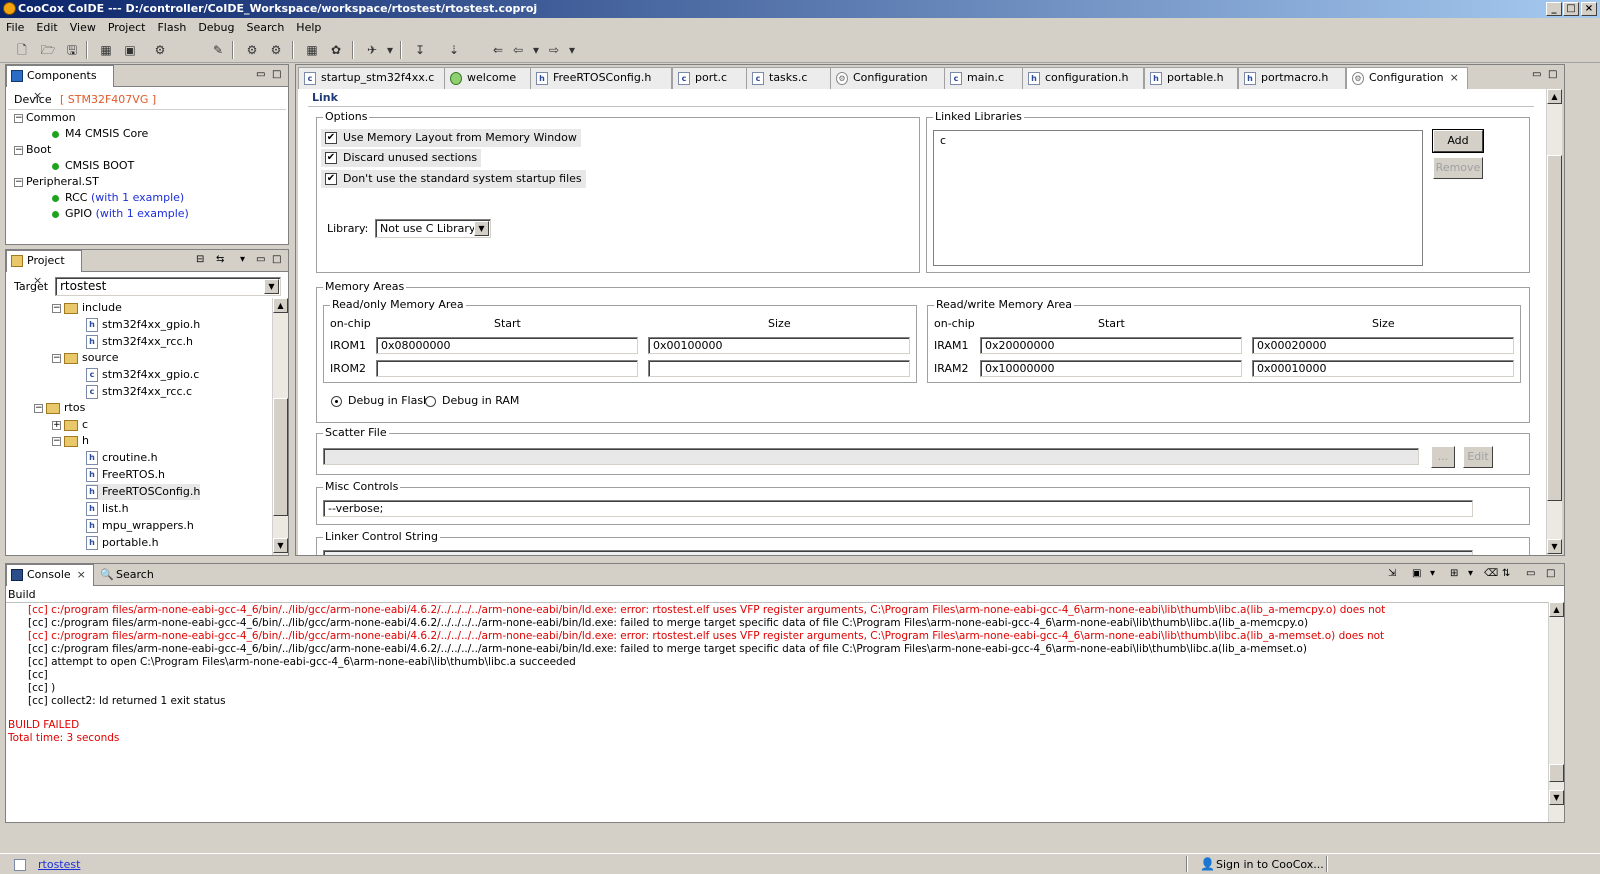  What do you see at coordinates (216, 27) in the screenshot?
I see `menu-debug: Debug` at bounding box center [216, 27].